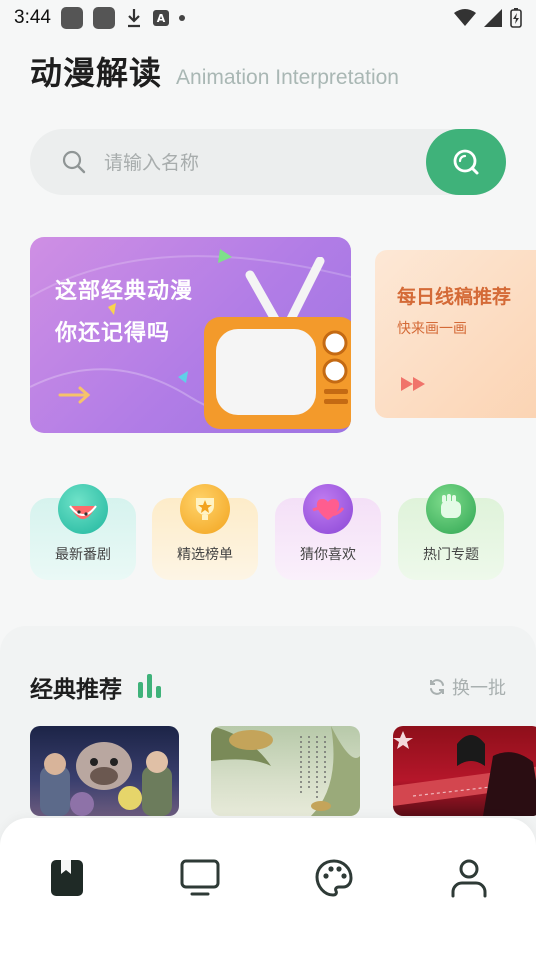  Describe the element at coordinates (479, 688) in the screenshot. I see `refresh-label: 换一批` at that location.